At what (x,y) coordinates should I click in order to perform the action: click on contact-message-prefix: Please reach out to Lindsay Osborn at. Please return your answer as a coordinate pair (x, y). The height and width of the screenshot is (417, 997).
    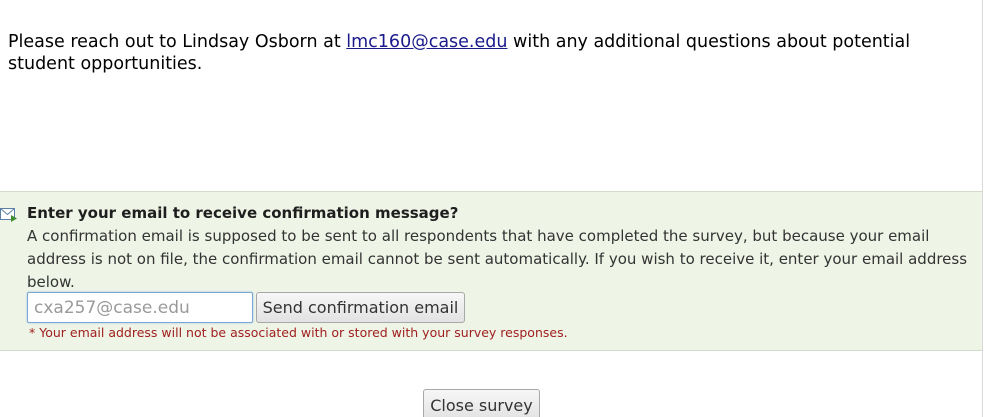
    Looking at the image, I should click on (177, 42).